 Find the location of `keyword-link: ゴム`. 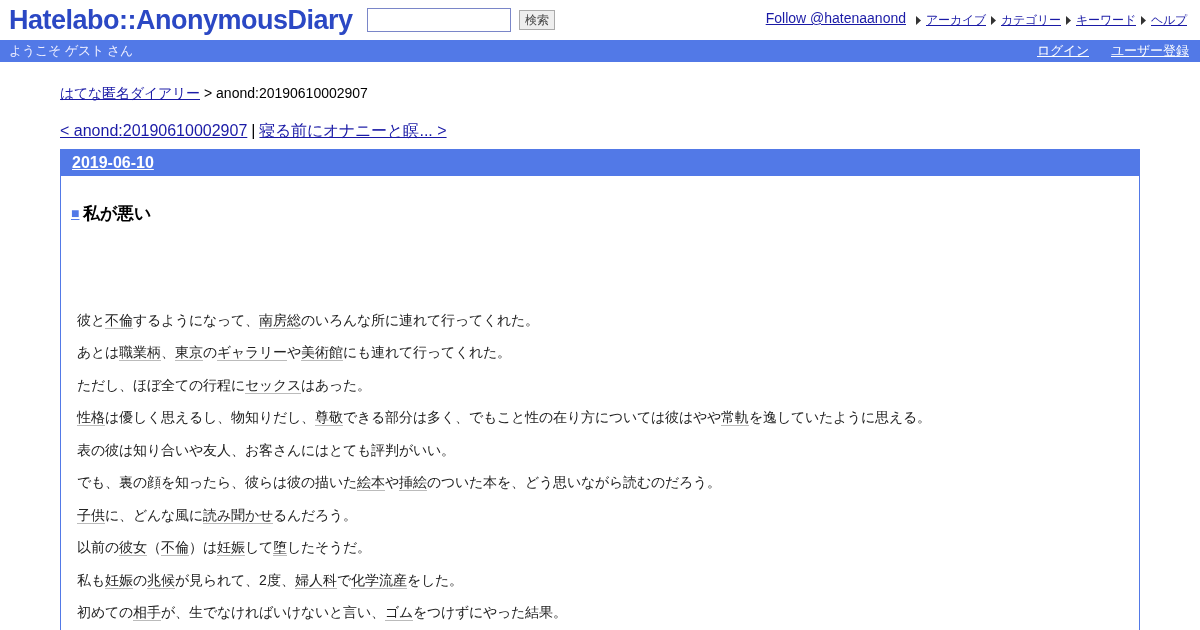

keyword-link: ゴム is located at coordinates (399, 612).